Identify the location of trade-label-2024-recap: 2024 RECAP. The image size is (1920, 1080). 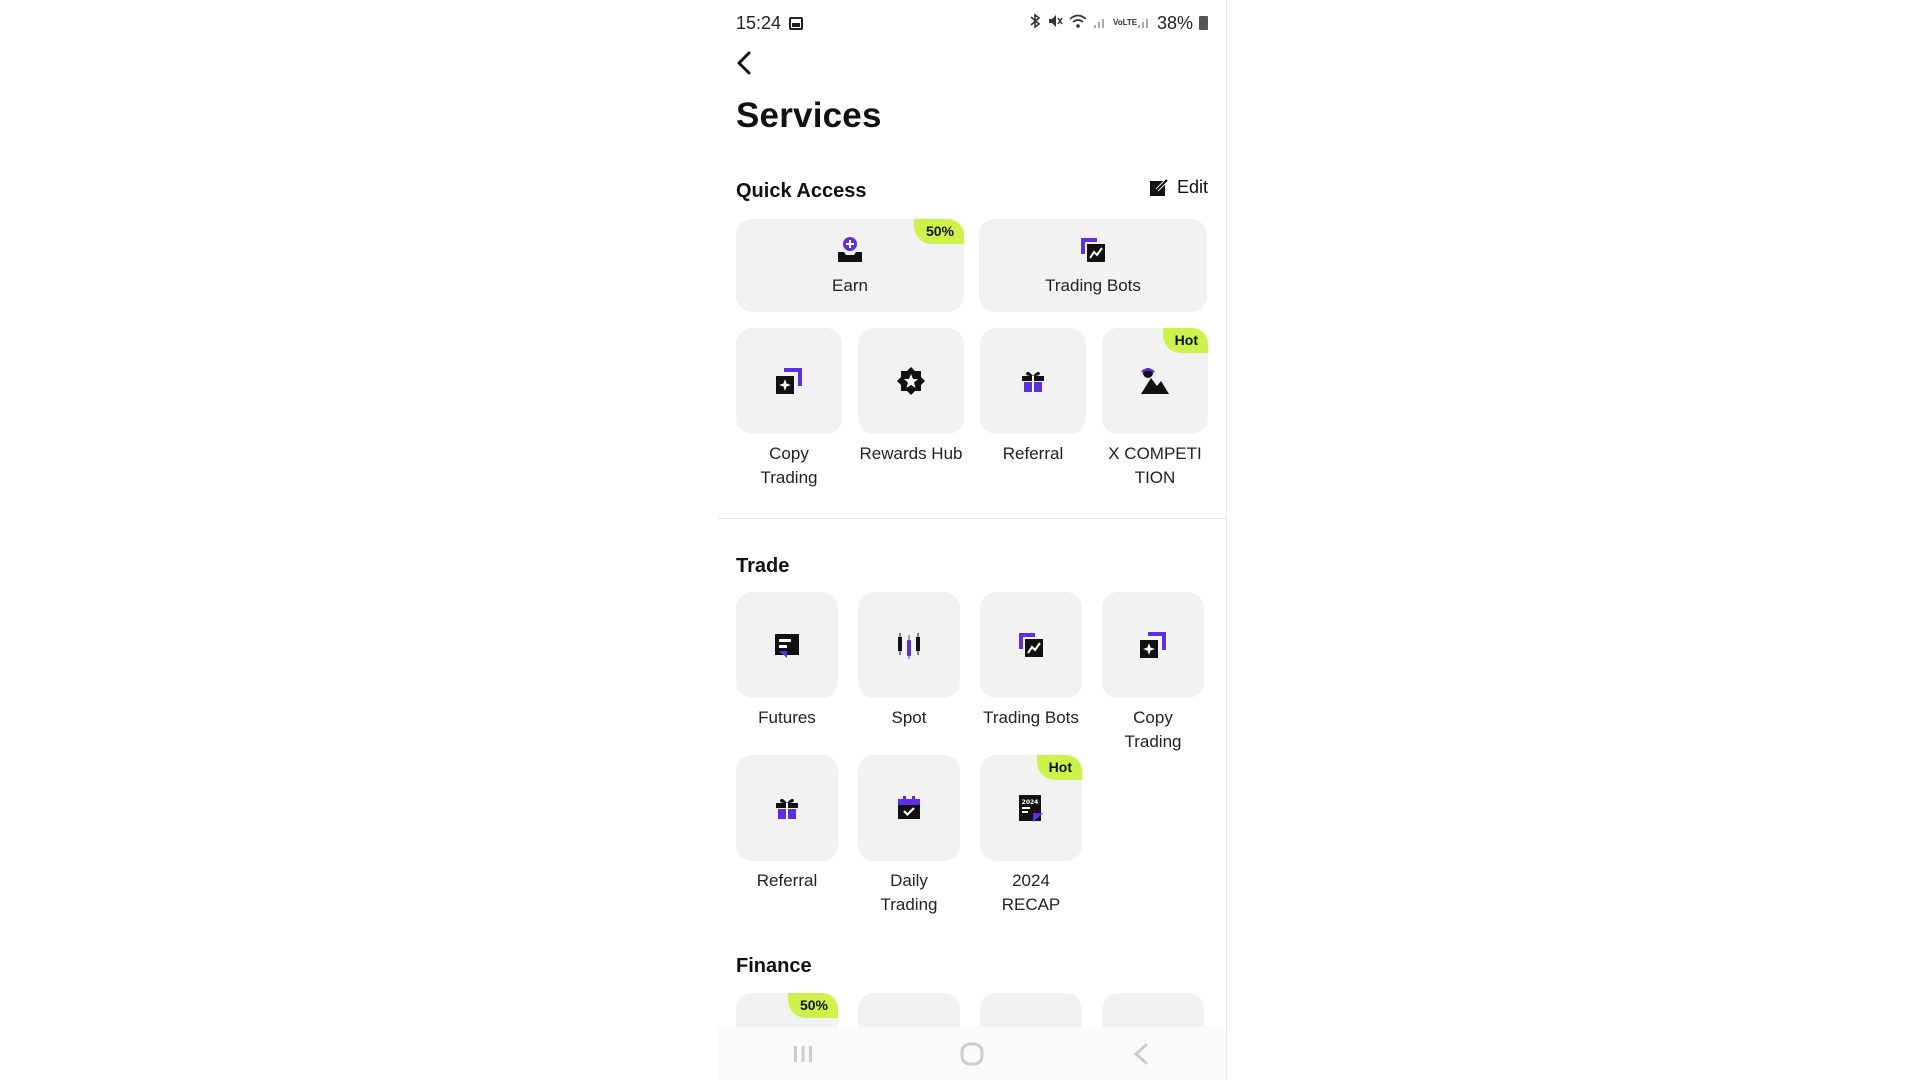
(1031, 892).